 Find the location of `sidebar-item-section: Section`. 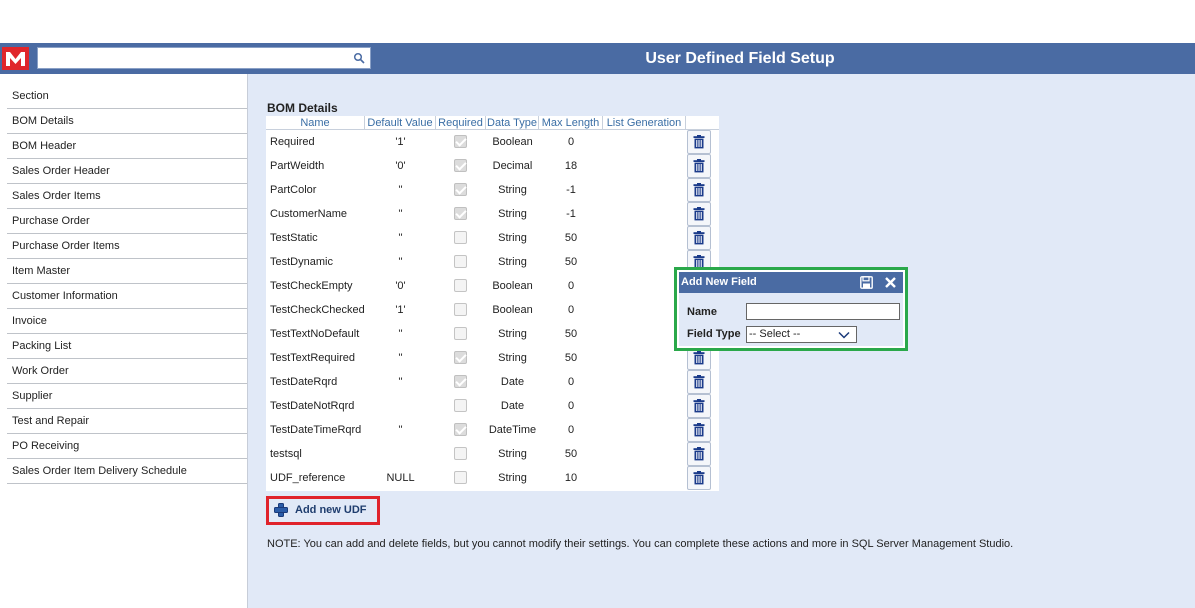

sidebar-item-section: Section is located at coordinates (127, 96).